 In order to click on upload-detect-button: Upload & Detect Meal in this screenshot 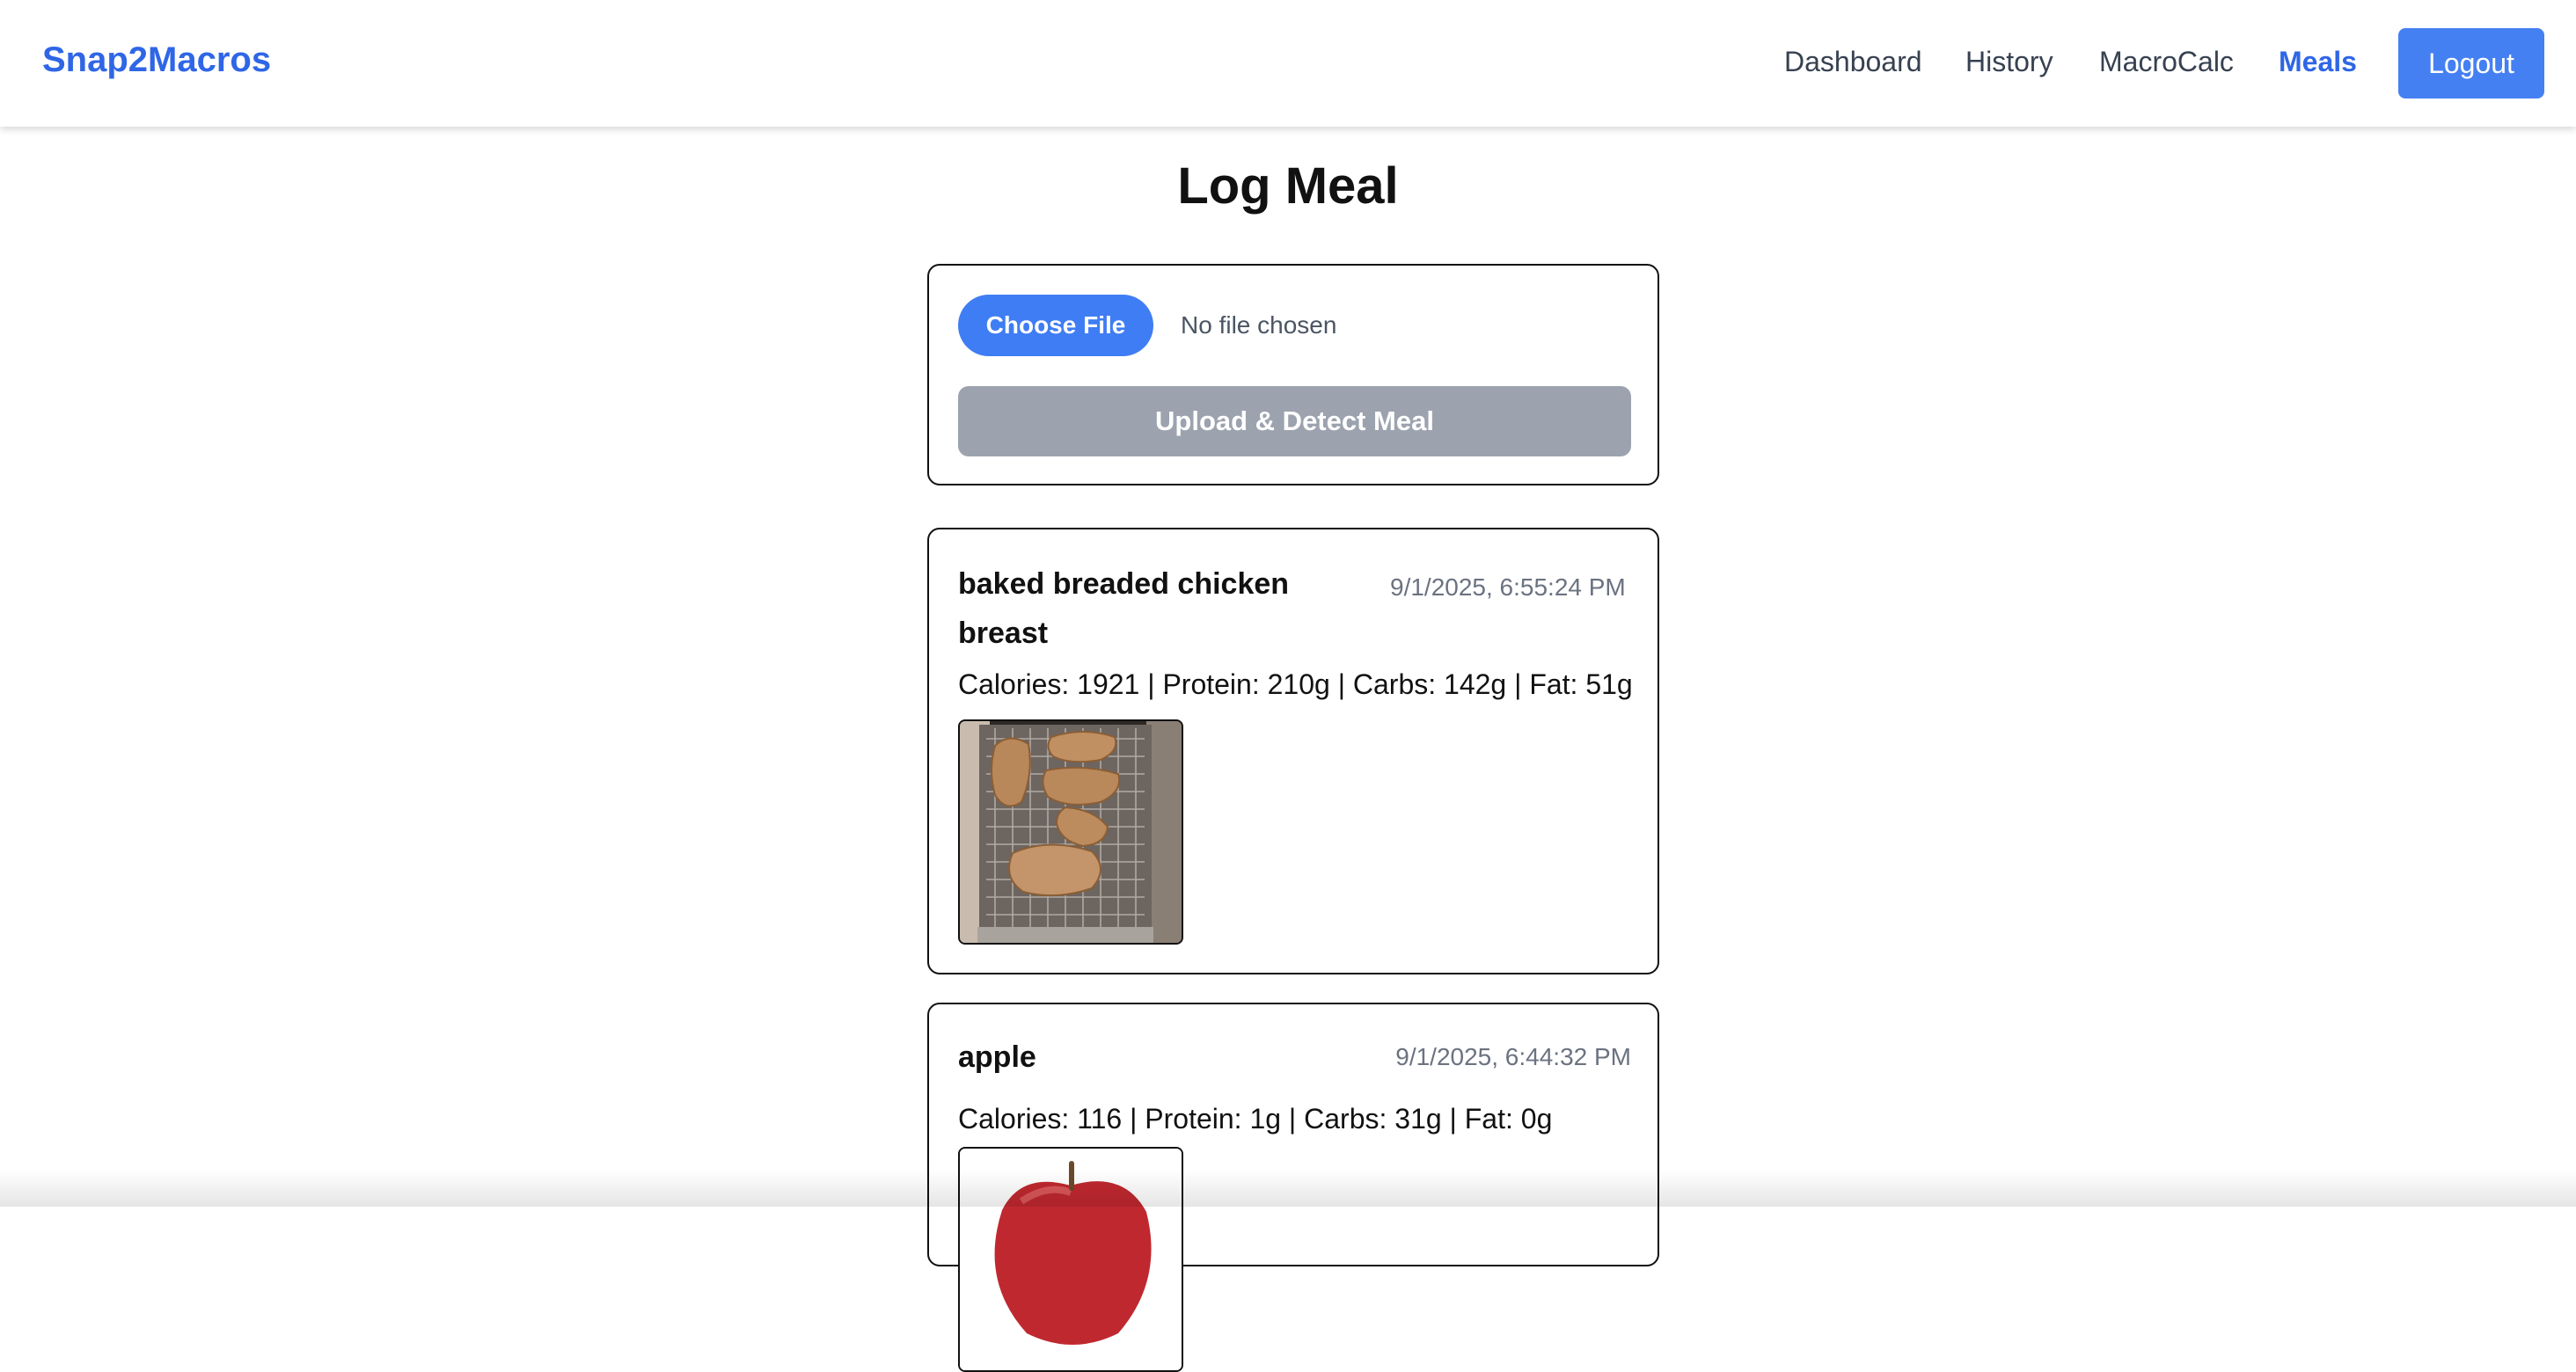, I will do `click(1294, 421)`.